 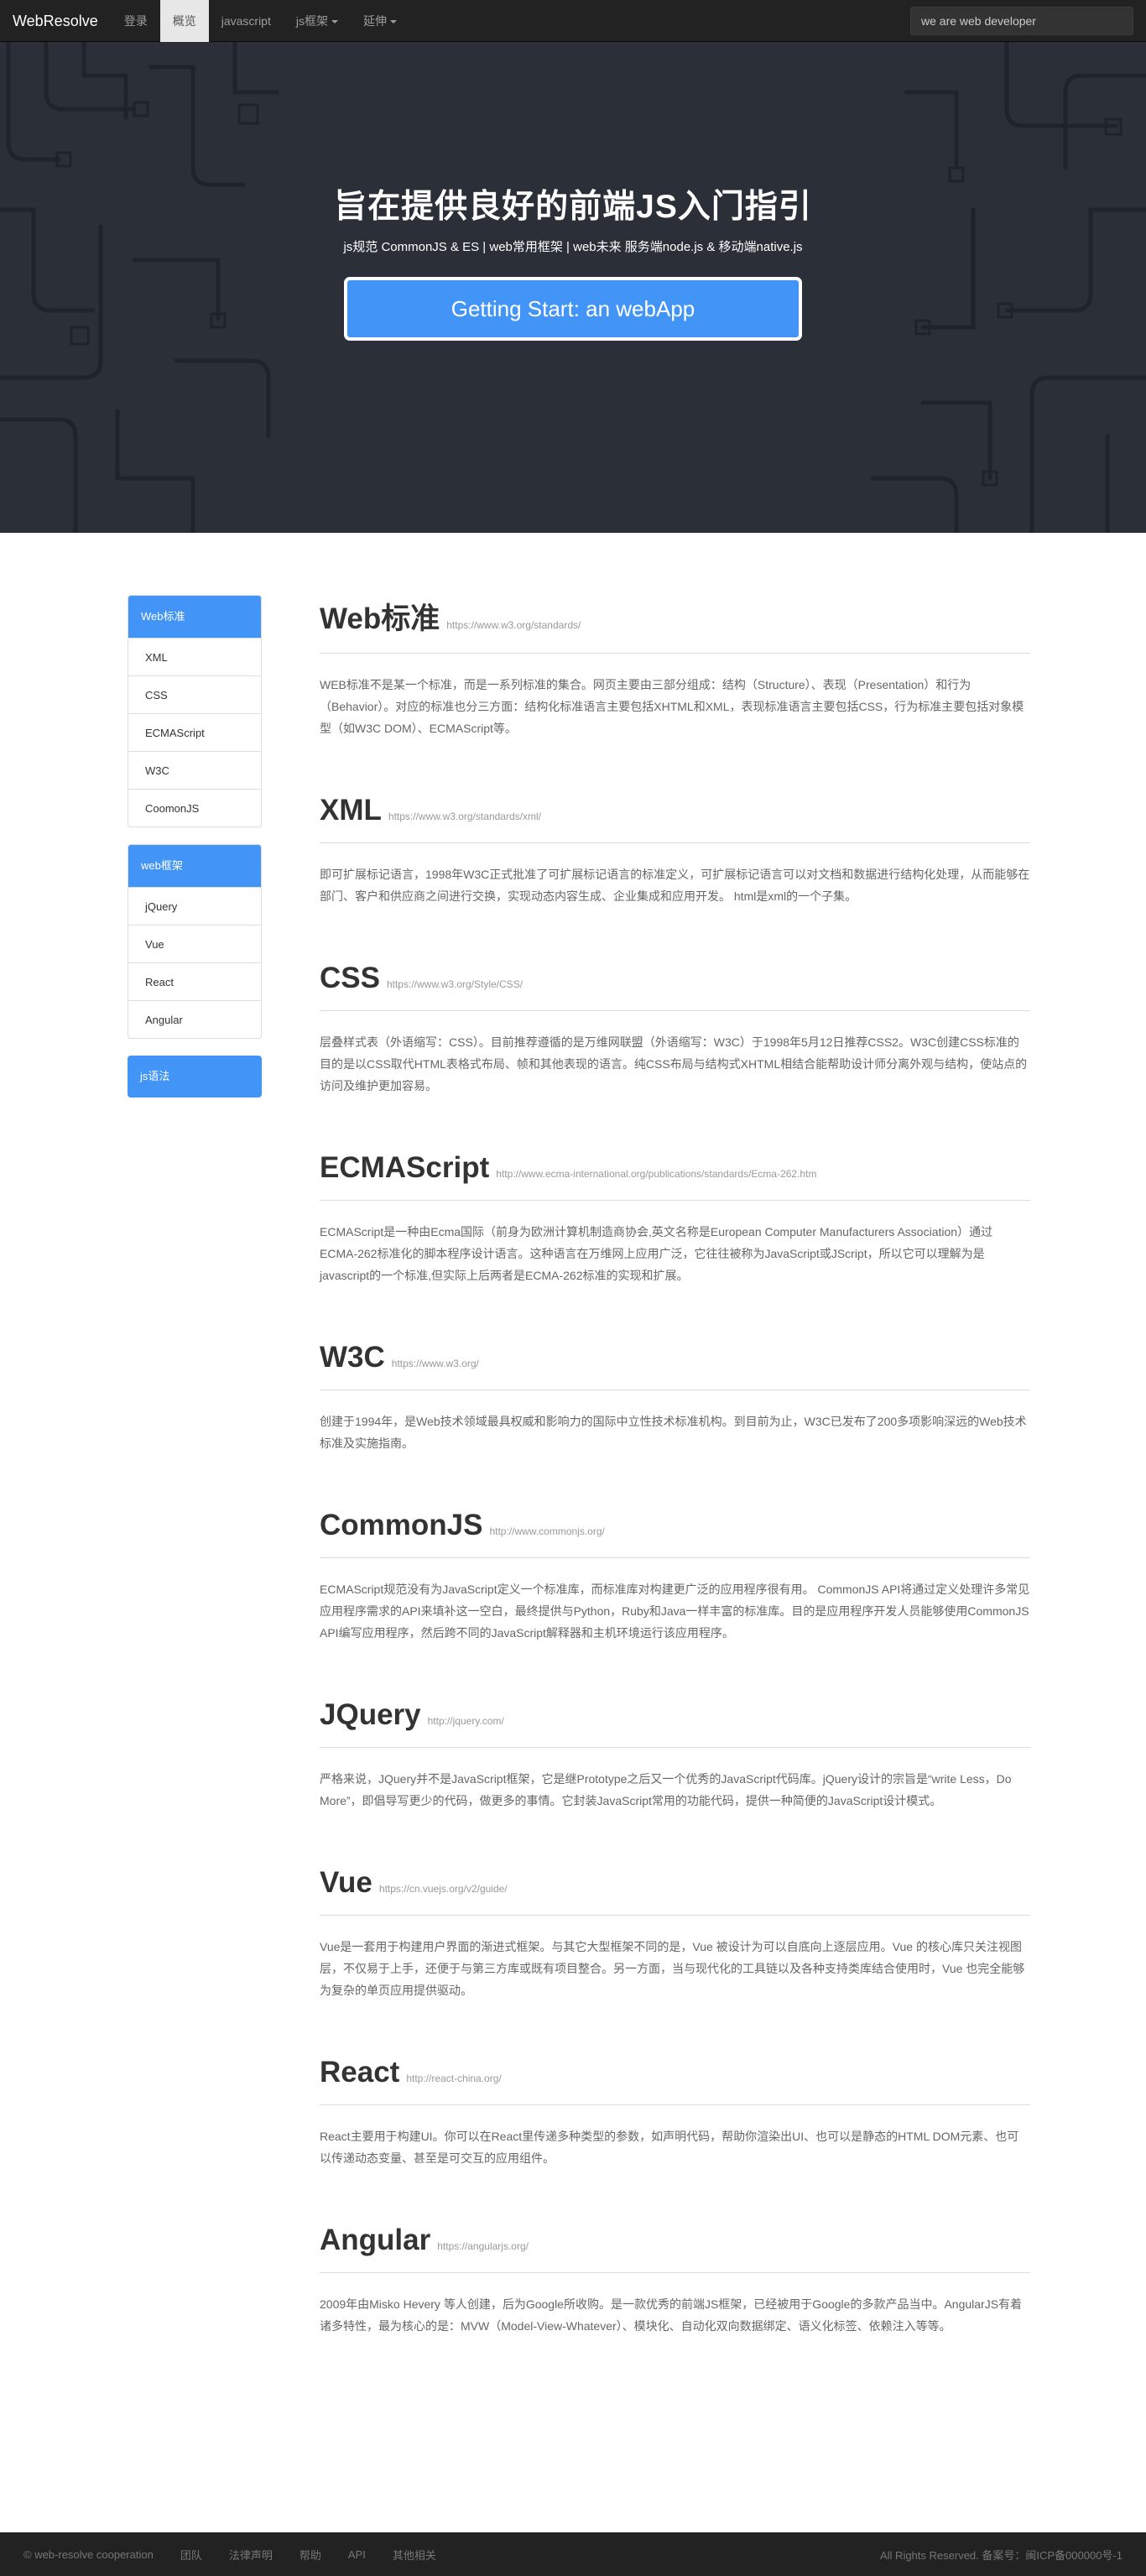 I want to click on sidebar-group-web-frameworks: web框架 jQuery Vue React Angular, so click(x=195, y=941).